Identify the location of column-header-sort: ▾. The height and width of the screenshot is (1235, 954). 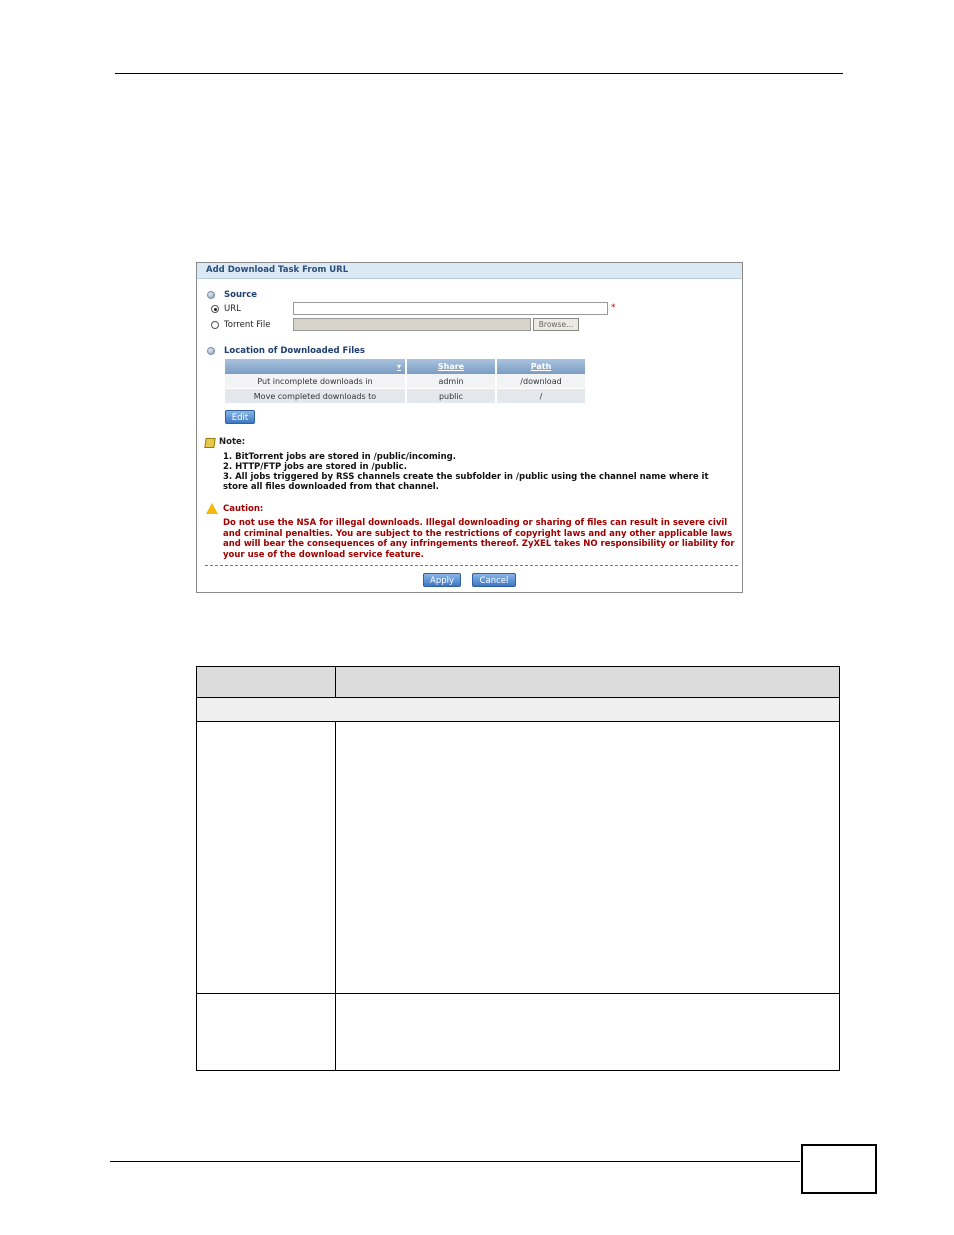
(316, 366).